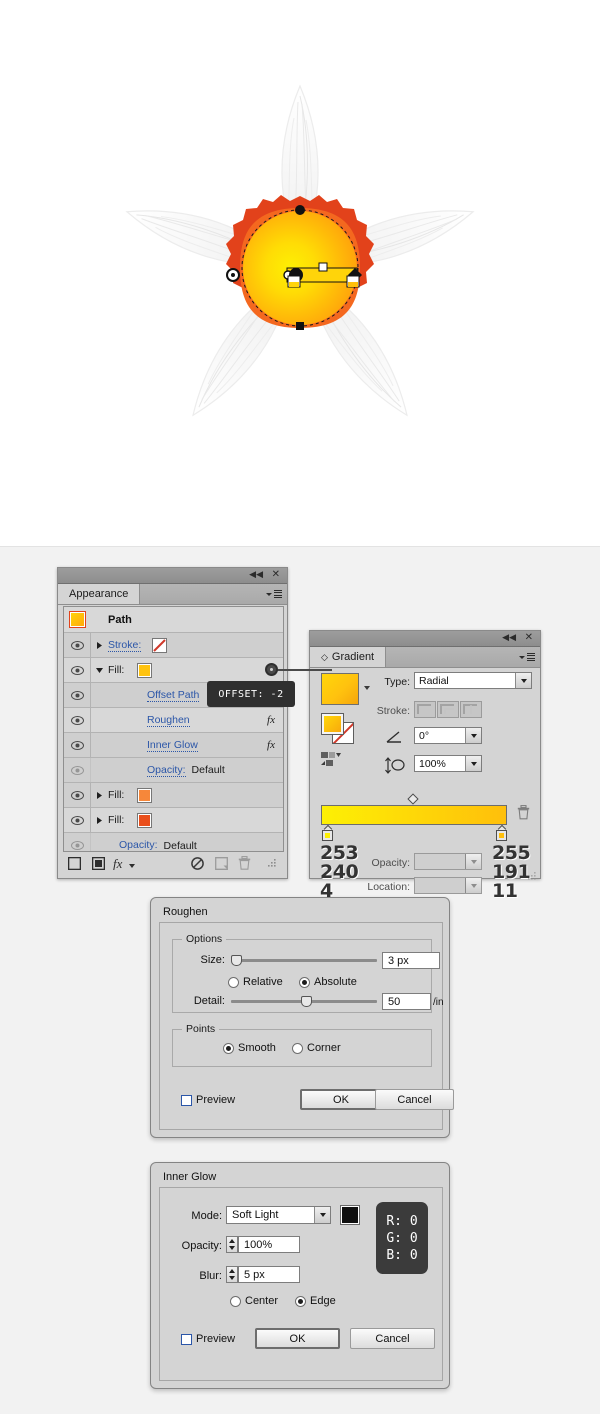 The width and height of the screenshot is (600, 1414). What do you see at coordinates (145, 820) in the screenshot?
I see `fill-red-swatch` at bounding box center [145, 820].